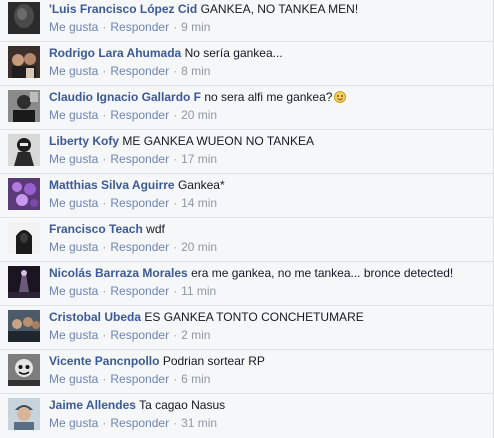  What do you see at coordinates (96, 229) in the screenshot?
I see `comment-author: Francisco Teach` at bounding box center [96, 229].